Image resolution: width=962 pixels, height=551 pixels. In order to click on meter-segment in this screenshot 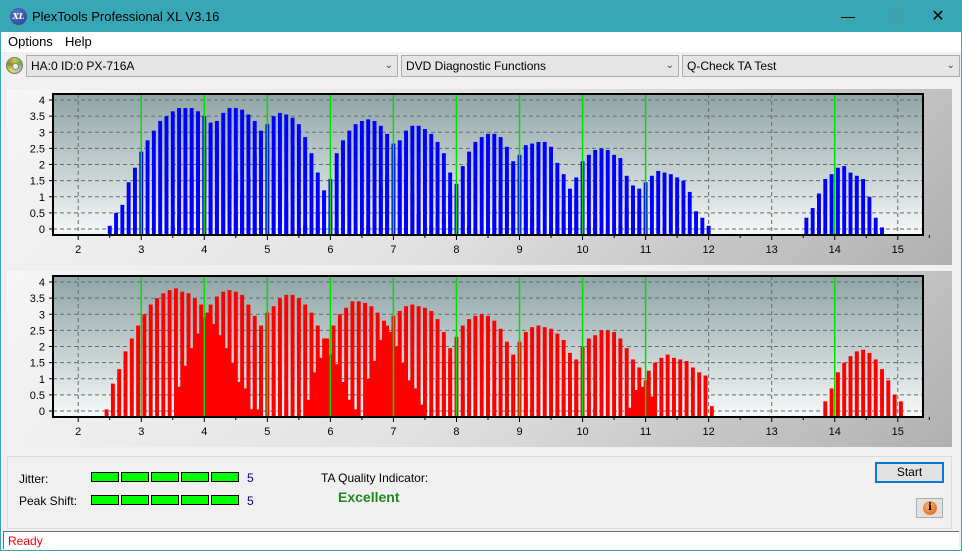, I will do `click(165, 477)`.